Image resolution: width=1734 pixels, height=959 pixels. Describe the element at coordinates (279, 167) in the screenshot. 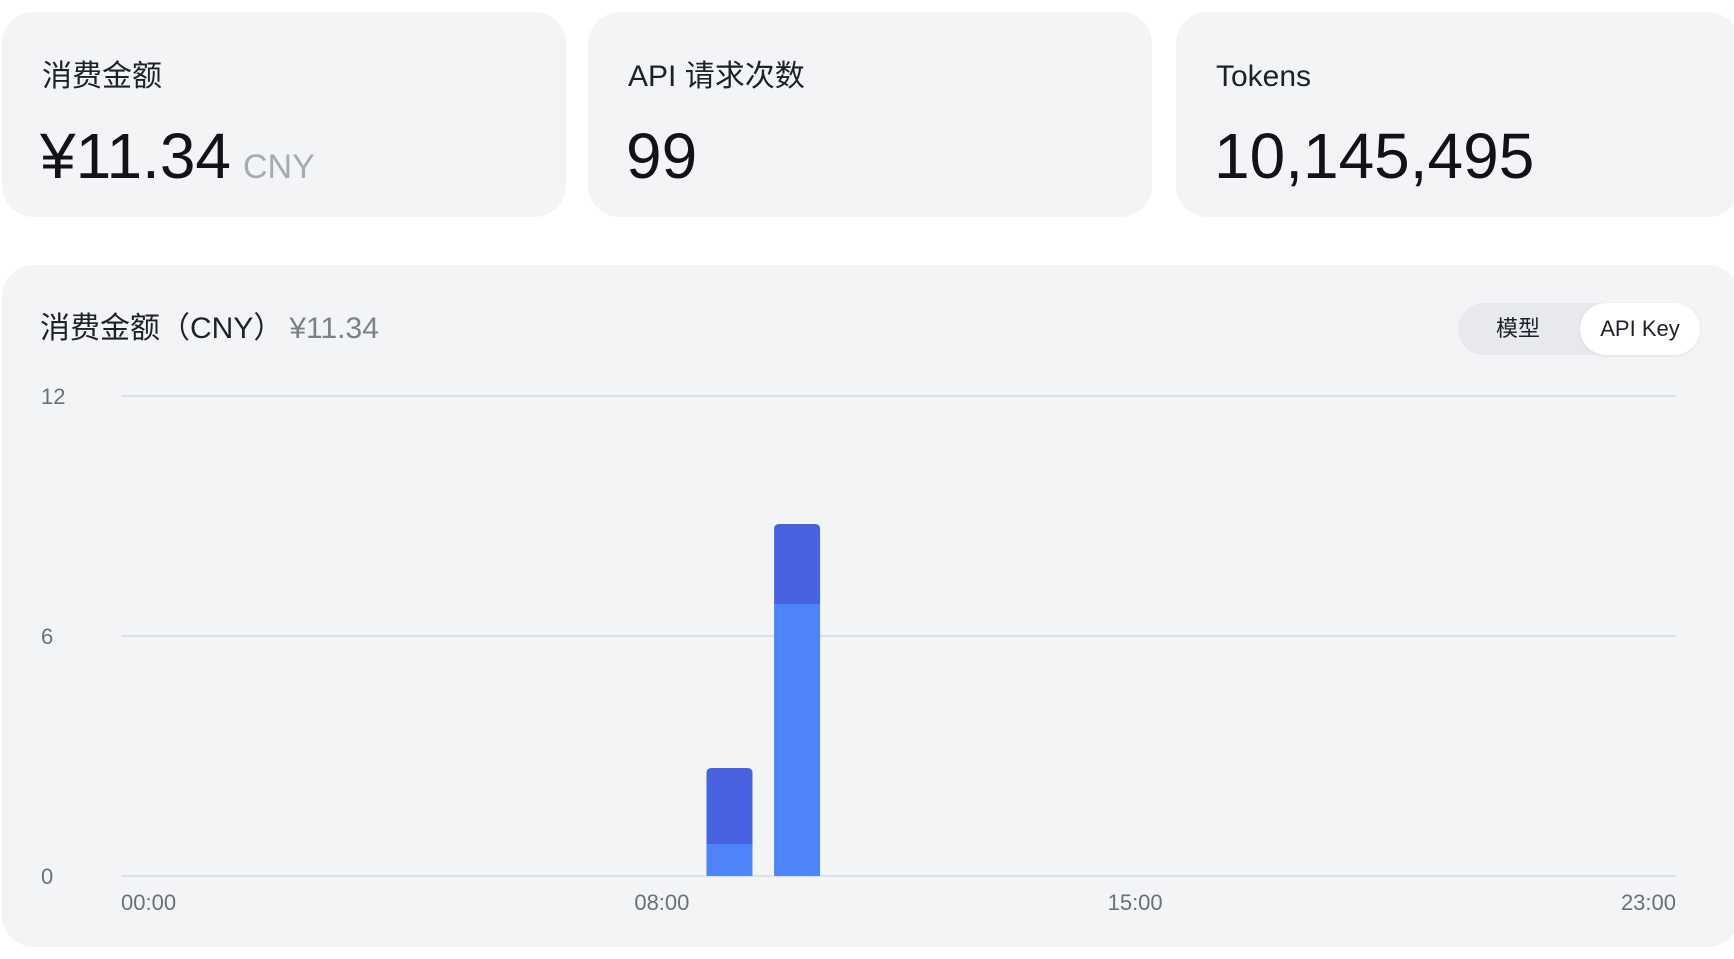

I see `spend-currency: CNY` at that location.